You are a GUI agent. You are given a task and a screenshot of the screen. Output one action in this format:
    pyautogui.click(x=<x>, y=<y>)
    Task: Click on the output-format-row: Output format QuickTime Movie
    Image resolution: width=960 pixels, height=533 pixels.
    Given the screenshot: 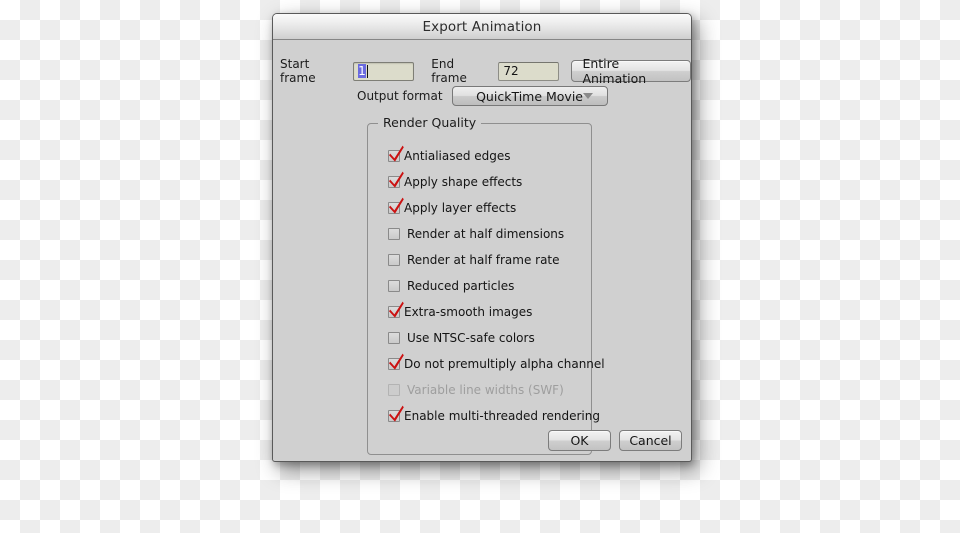 What is the action you would take?
    pyautogui.click(x=482, y=96)
    